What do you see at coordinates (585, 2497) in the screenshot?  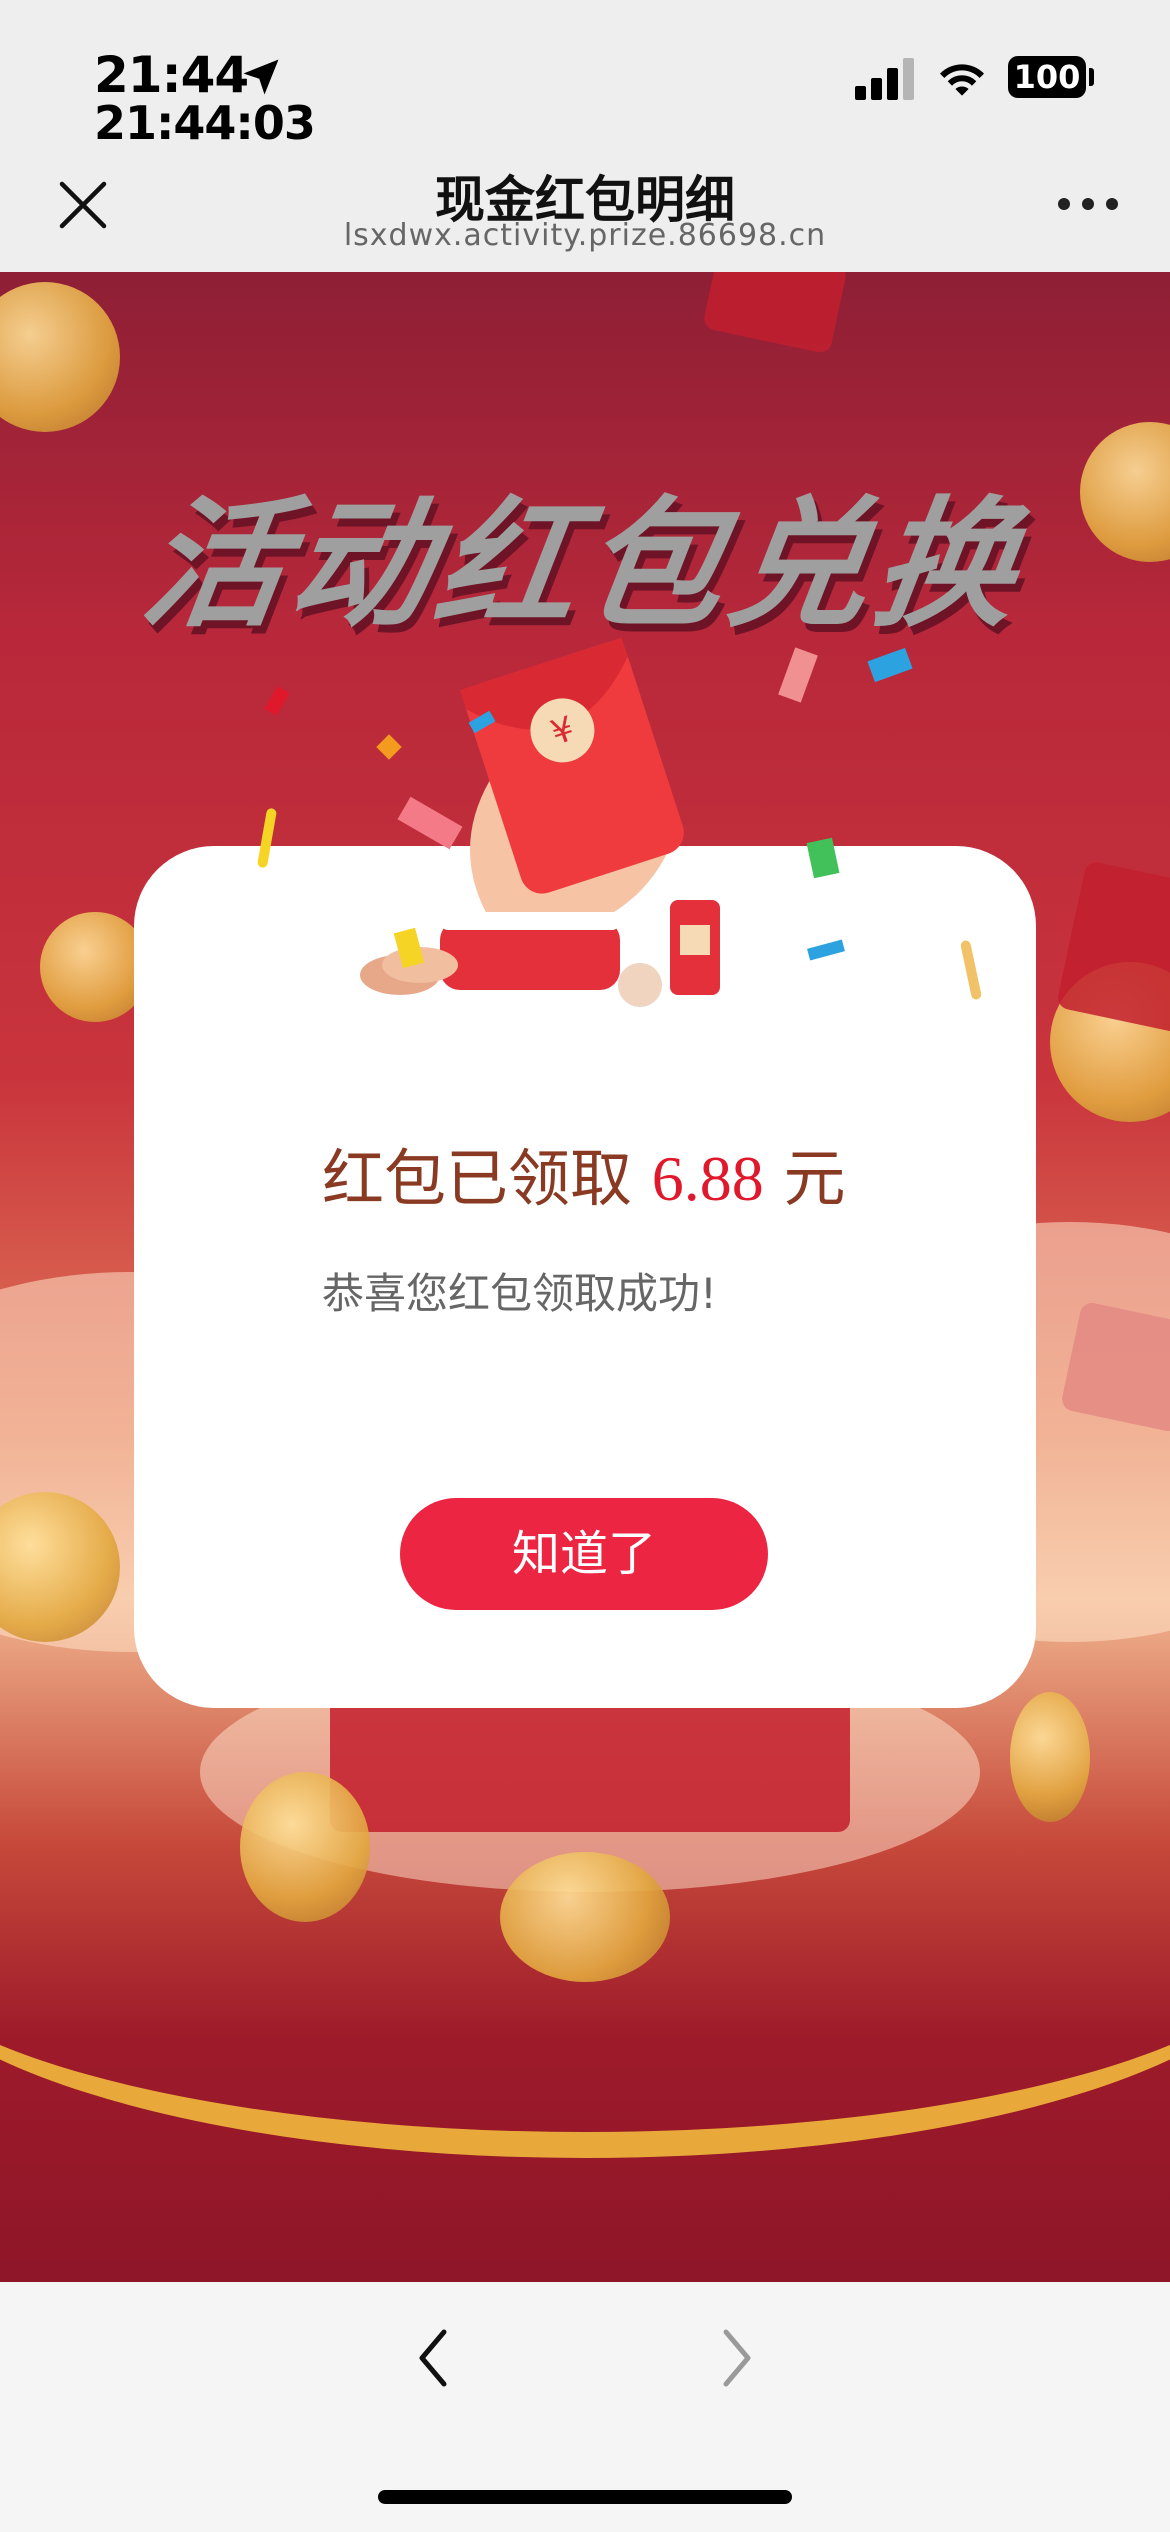 I see `home-indicator` at bounding box center [585, 2497].